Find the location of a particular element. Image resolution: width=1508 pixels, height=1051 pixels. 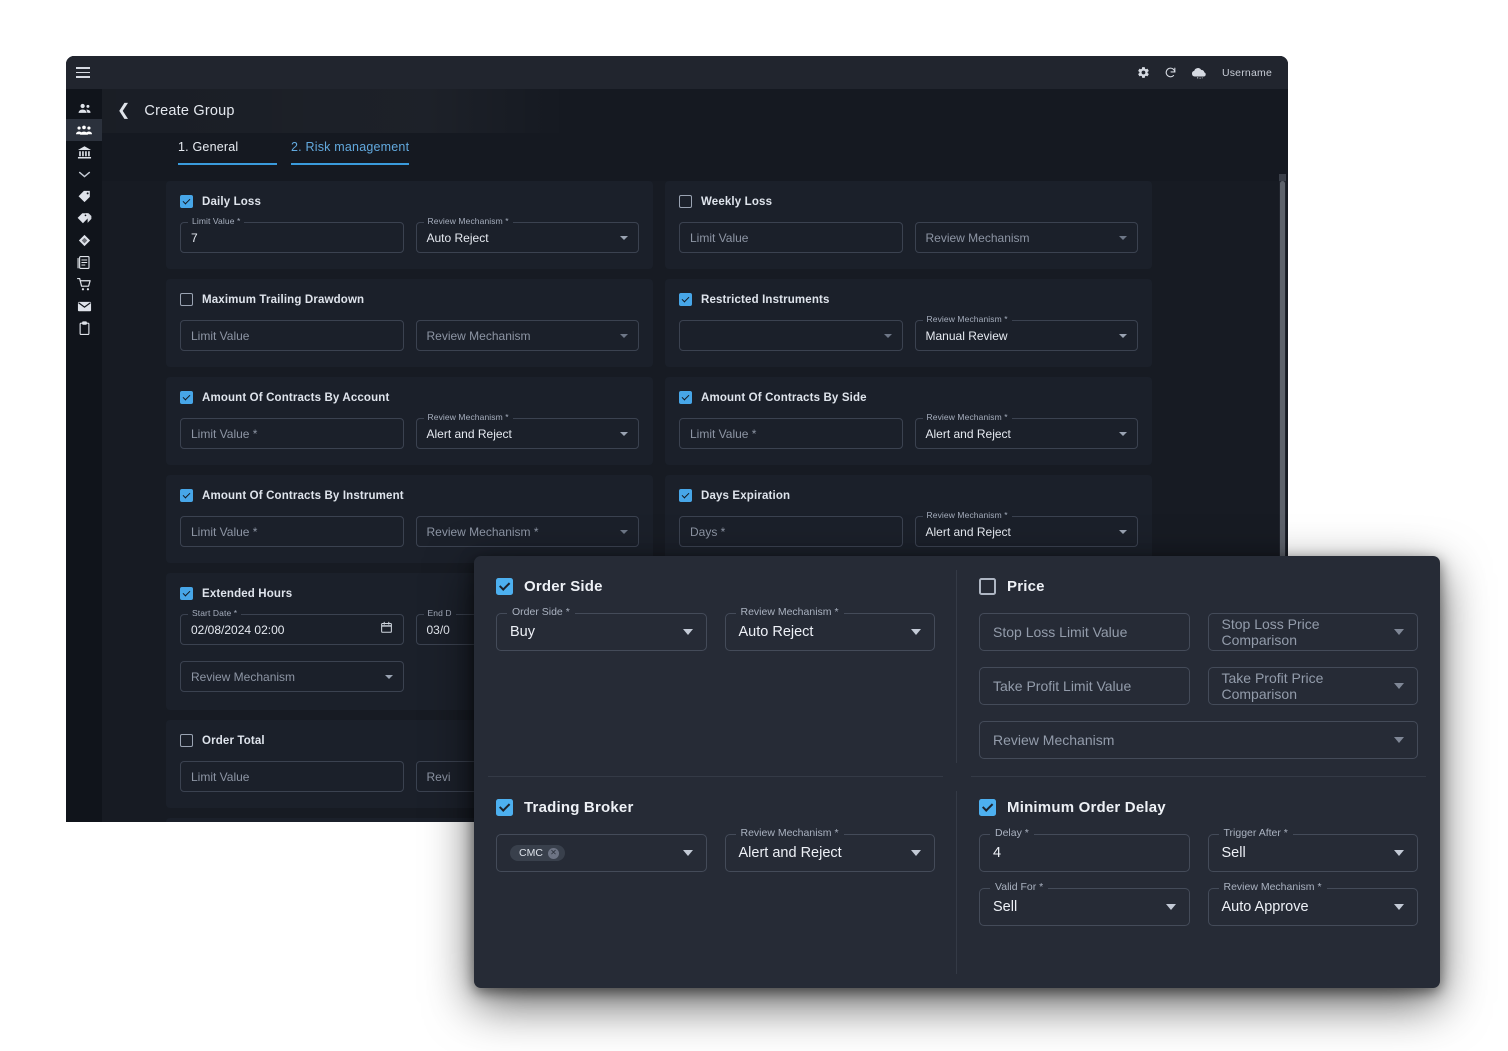

delay-input: 4 is located at coordinates (1084, 853).